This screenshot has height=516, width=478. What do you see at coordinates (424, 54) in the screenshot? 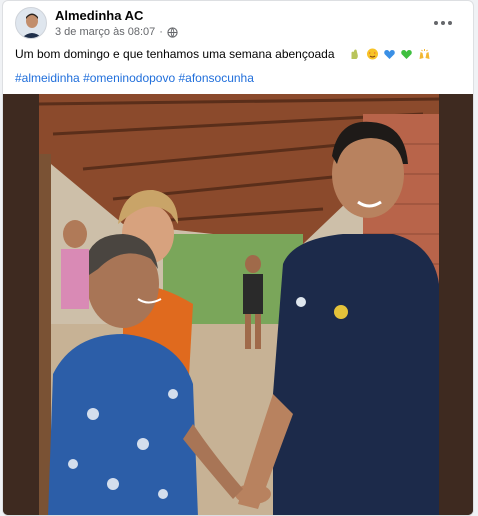
I see `raised-hands-emoji` at bounding box center [424, 54].